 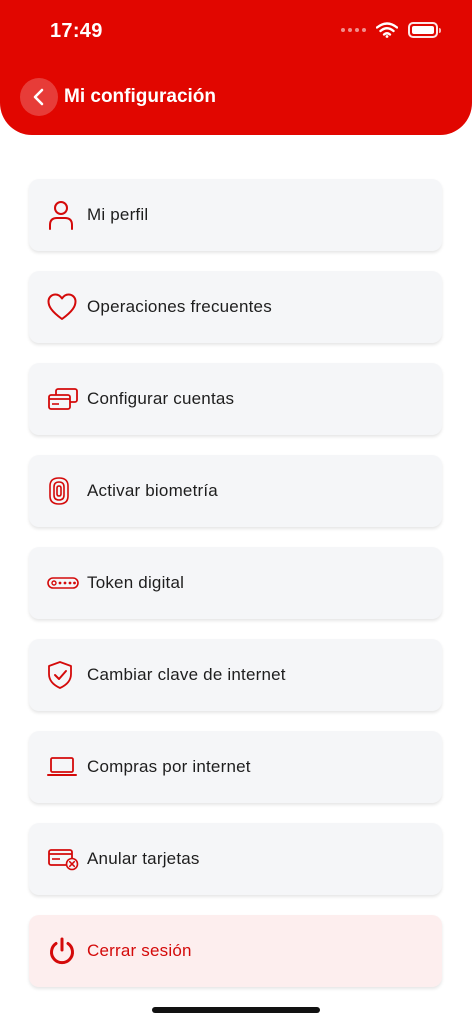 I want to click on menu-item-label: Cerrar sesión, so click(x=139, y=950).